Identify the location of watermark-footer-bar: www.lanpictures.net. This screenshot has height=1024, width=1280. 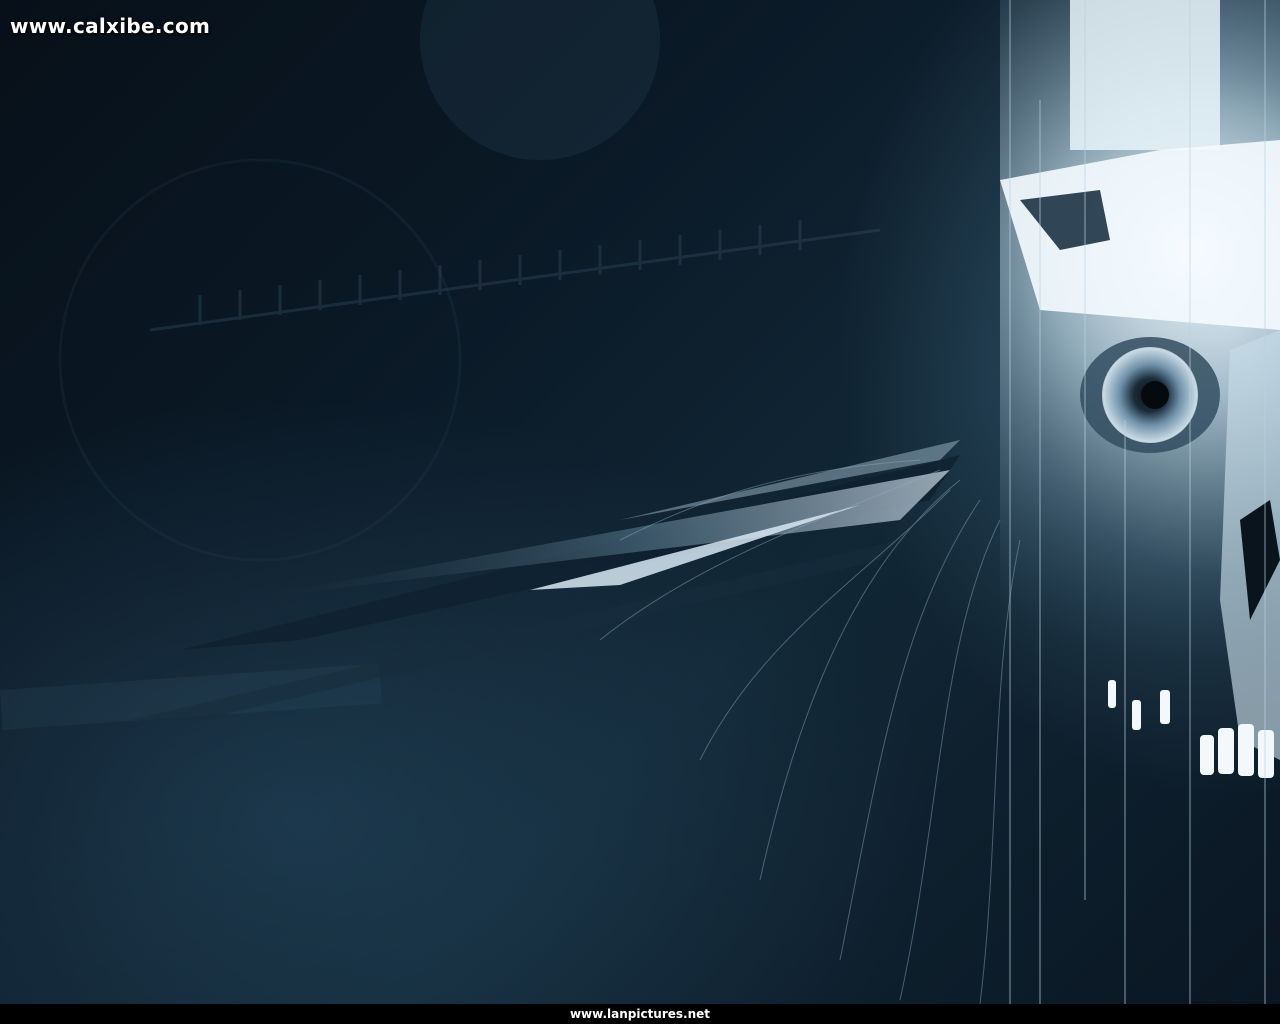
(640, 1014).